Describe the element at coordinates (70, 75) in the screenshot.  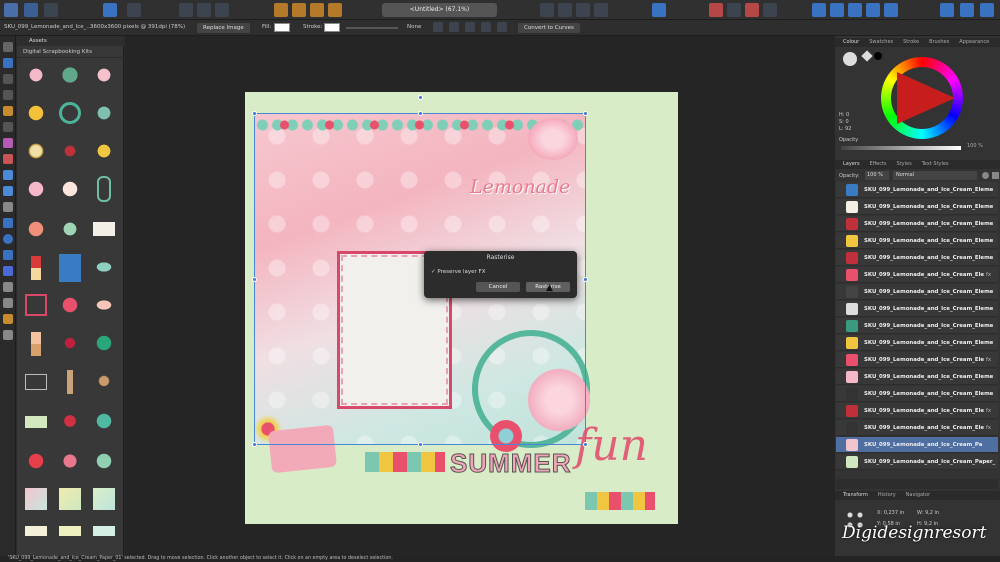
I see `asset-leaf-flower` at that location.